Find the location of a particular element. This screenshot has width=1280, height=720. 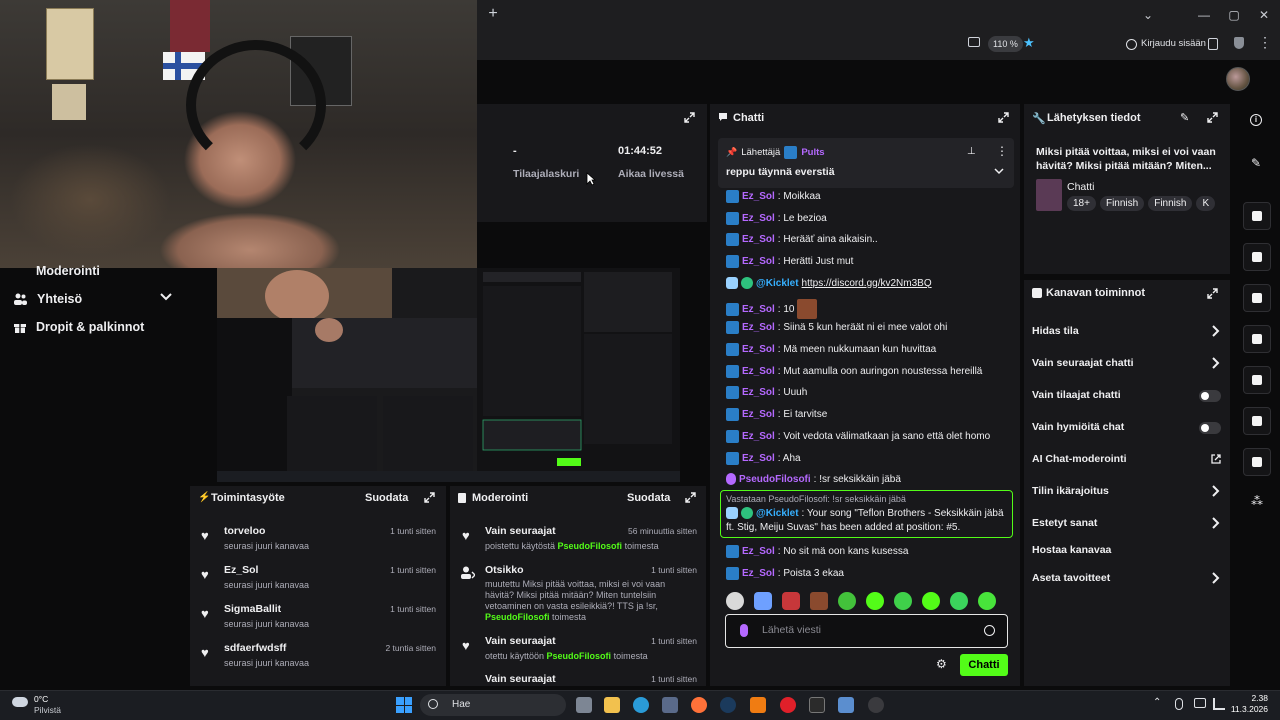

pencil-icon: ✎ is located at coordinates (1256, 163).